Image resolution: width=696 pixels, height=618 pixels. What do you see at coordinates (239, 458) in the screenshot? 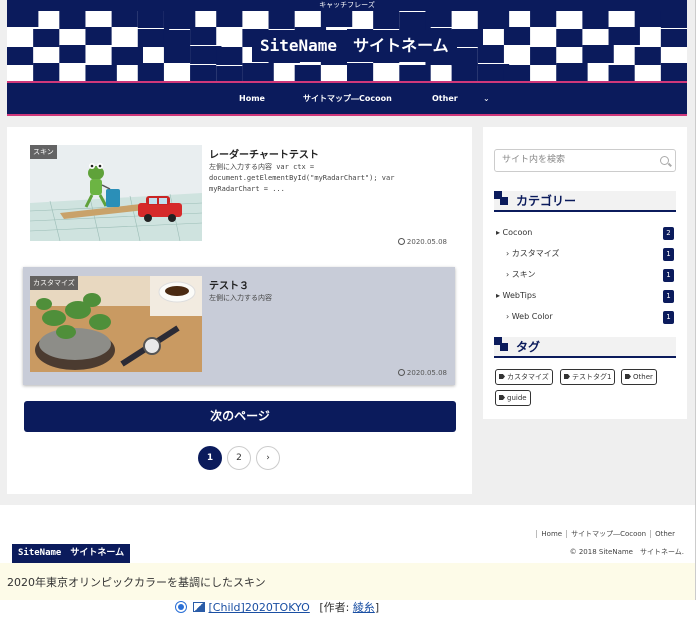
I see `page-number: 2` at bounding box center [239, 458].